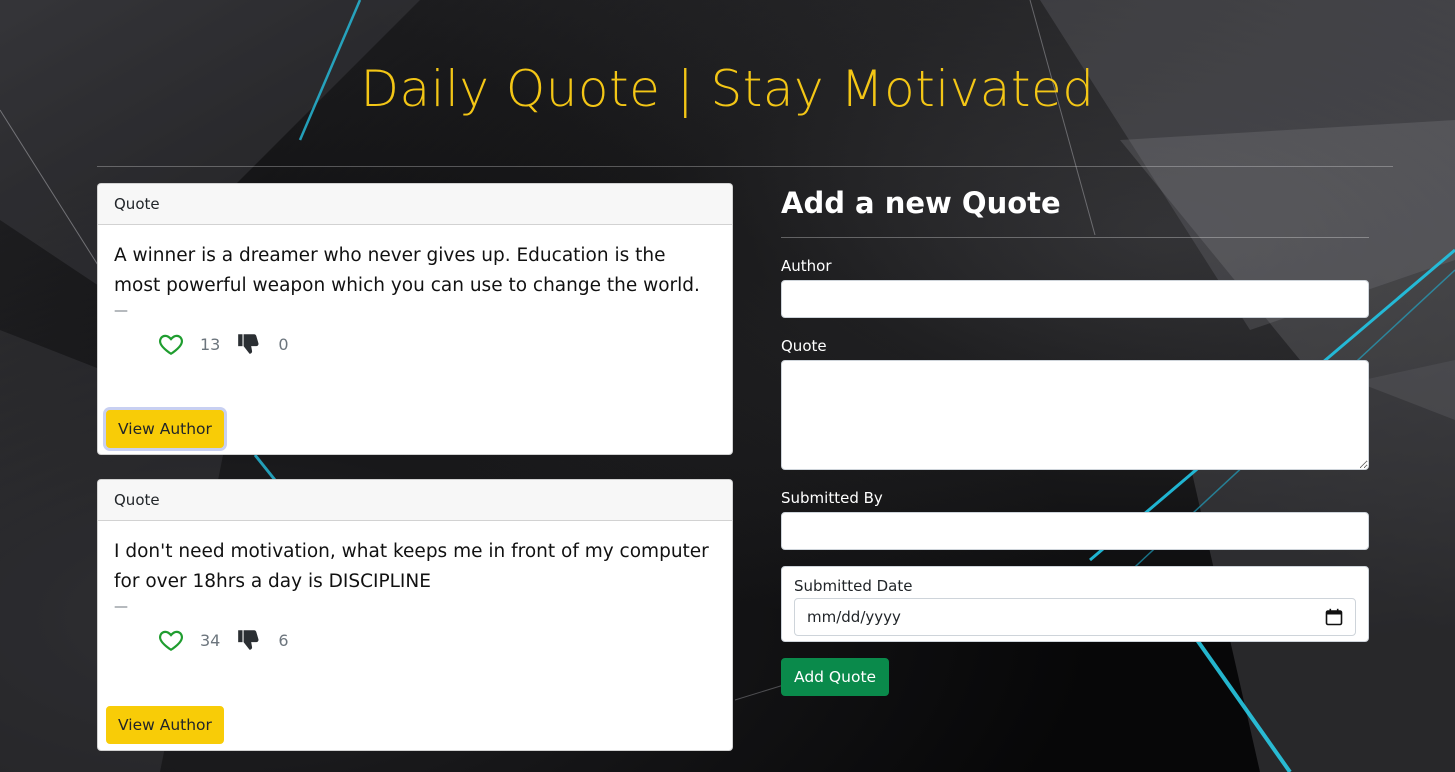  Describe the element at coordinates (1334, 617) in the screenshot. I see `calendar-icon` at that location.